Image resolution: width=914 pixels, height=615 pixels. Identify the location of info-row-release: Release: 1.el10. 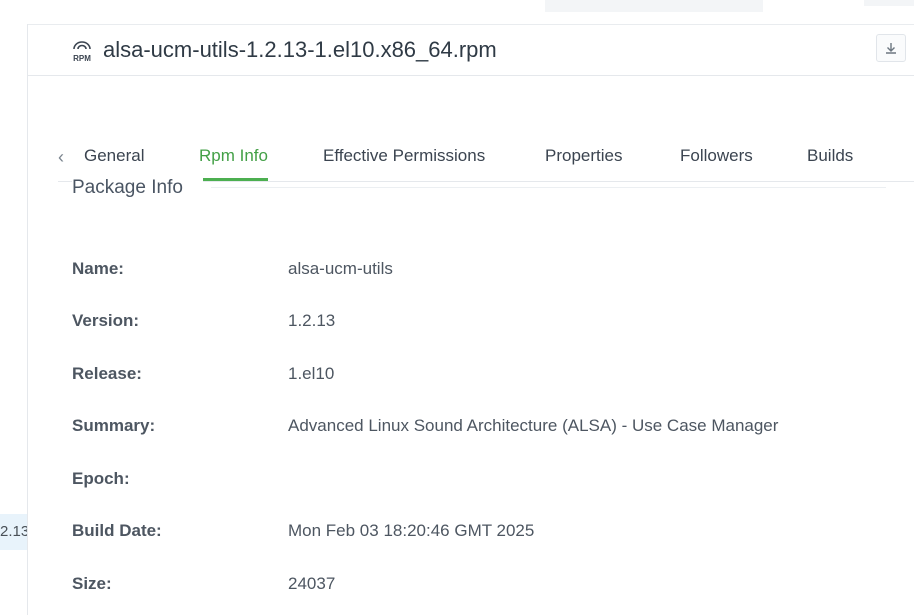
(482, 374).